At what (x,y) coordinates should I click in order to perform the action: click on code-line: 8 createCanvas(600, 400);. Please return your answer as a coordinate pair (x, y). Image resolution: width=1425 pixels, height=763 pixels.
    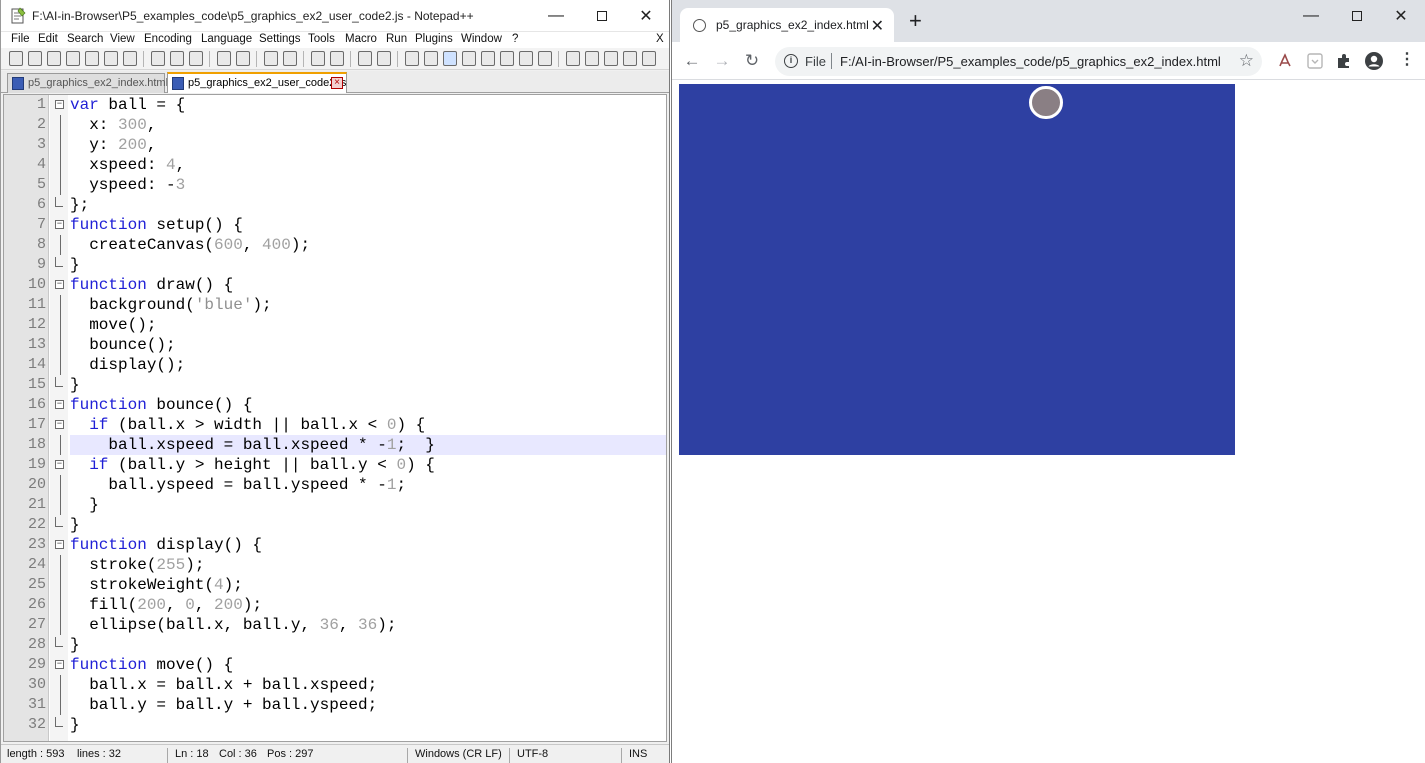
    Looking at the image, I should click on (335, 245).